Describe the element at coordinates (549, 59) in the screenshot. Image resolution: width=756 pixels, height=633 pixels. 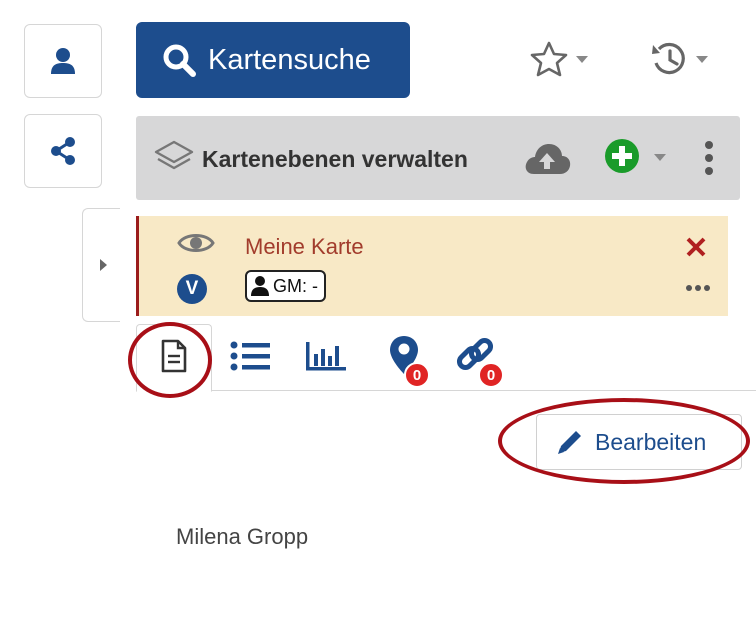
I see `star-icon` at that location.